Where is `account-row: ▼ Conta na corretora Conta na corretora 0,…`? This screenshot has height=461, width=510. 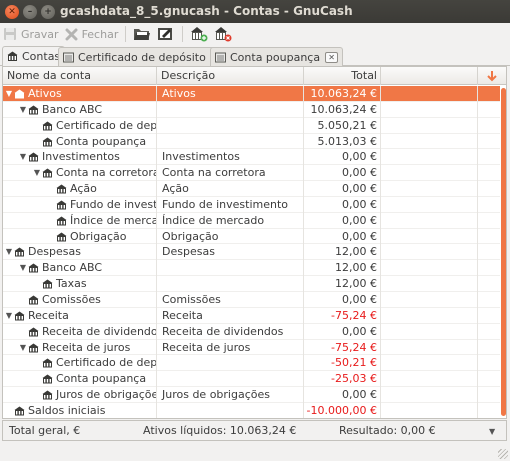 account-row: ▼ Conta na corretora Conta na corretora 0,… is located at coordinates (251, 173).